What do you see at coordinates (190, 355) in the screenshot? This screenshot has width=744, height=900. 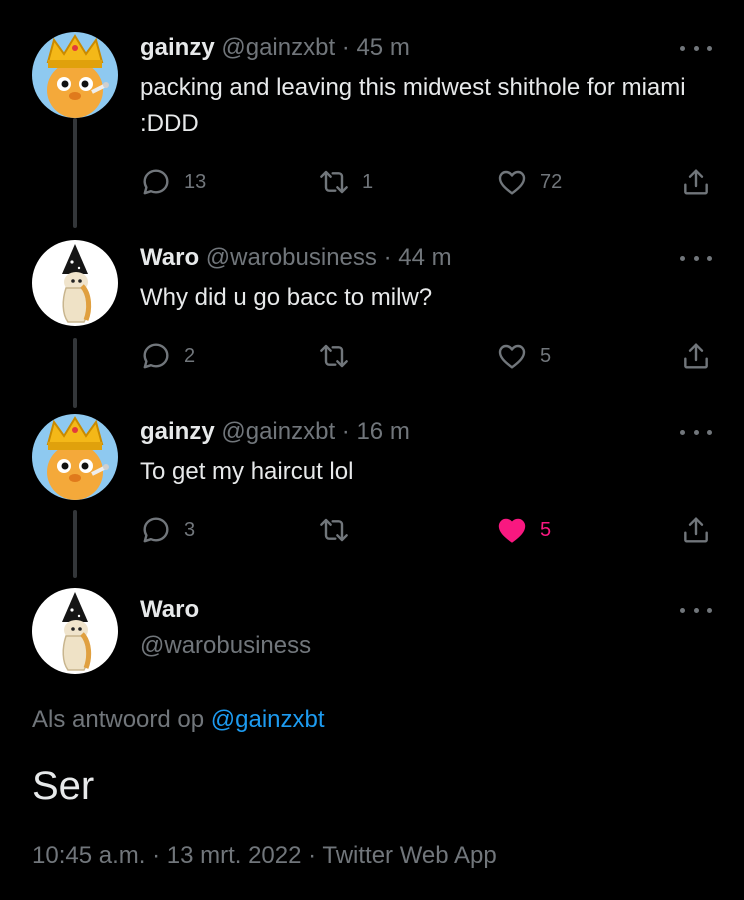 I see `reply-count: 2` at bounding box center [190, 355].